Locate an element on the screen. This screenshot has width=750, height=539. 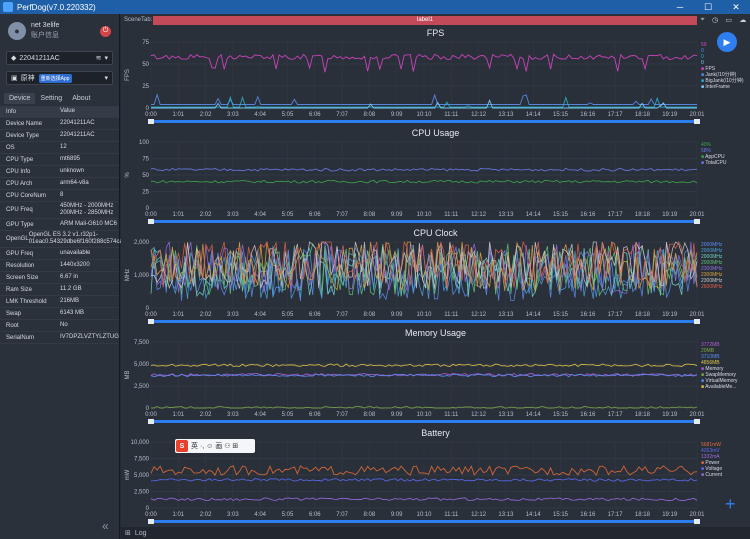
table-row: Device Name 22041211AC is located at coordinates (59, 124).